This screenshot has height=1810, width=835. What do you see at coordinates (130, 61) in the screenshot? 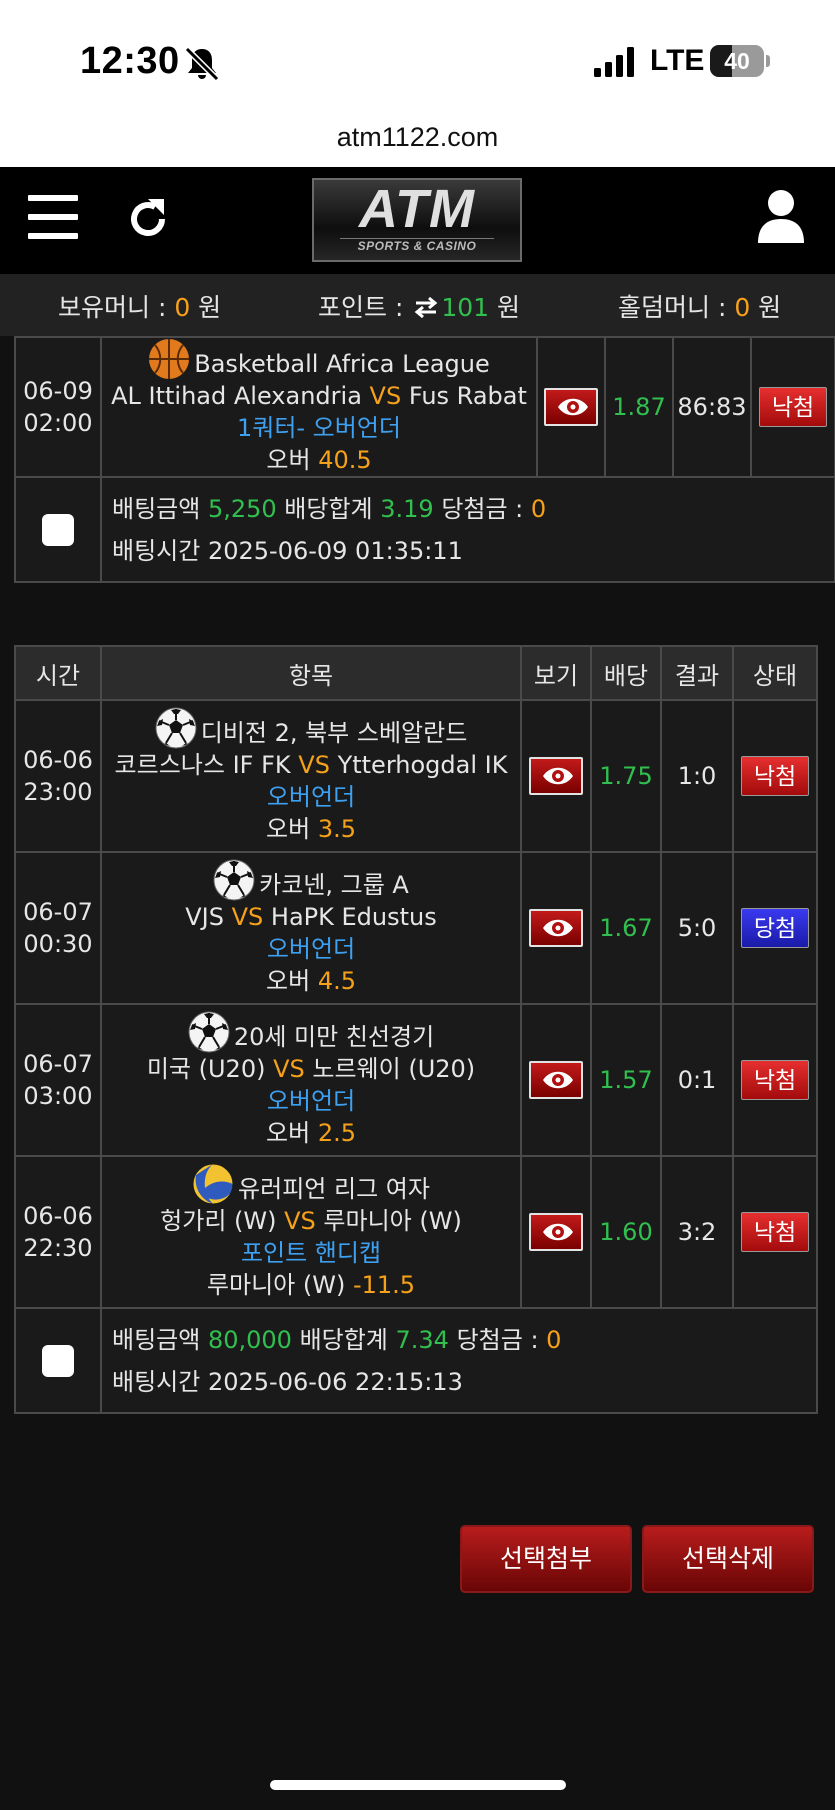
I see `status-time: 12:30` at bounding box center [130, 61].